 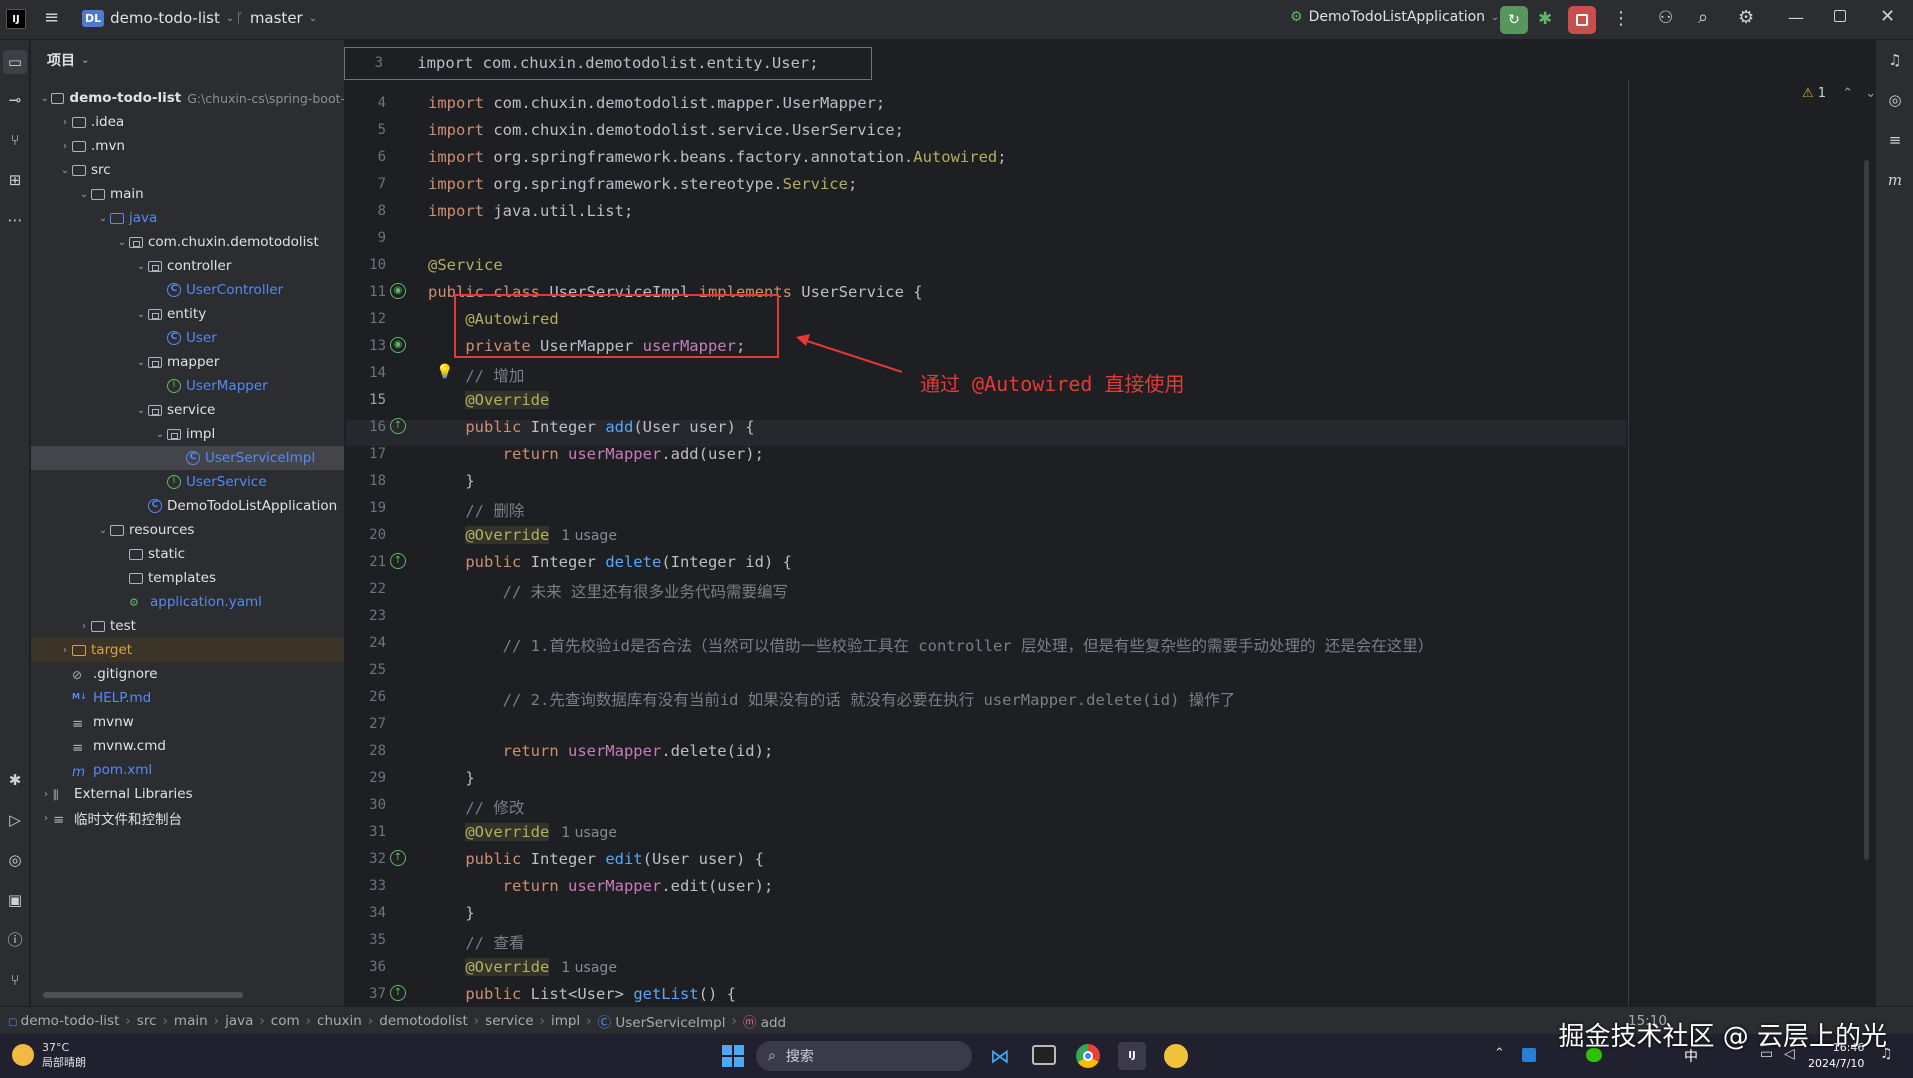 What do you see at coordinates (187, 314) in the screenshot?
I see `tree-item: ⌄ entity` at bounding box center [187, 314].